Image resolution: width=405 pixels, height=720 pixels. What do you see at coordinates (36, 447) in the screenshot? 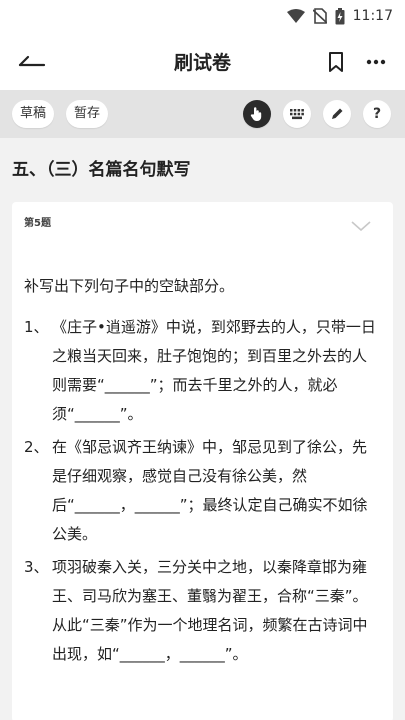
I see `item-number: 2、` at bounding box center [36, 447].